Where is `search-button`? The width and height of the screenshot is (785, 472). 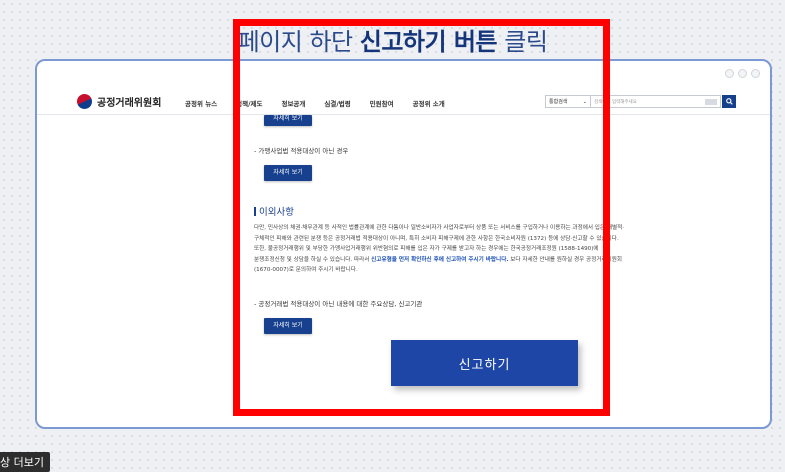
search-button is located at coordinates (729, 101).